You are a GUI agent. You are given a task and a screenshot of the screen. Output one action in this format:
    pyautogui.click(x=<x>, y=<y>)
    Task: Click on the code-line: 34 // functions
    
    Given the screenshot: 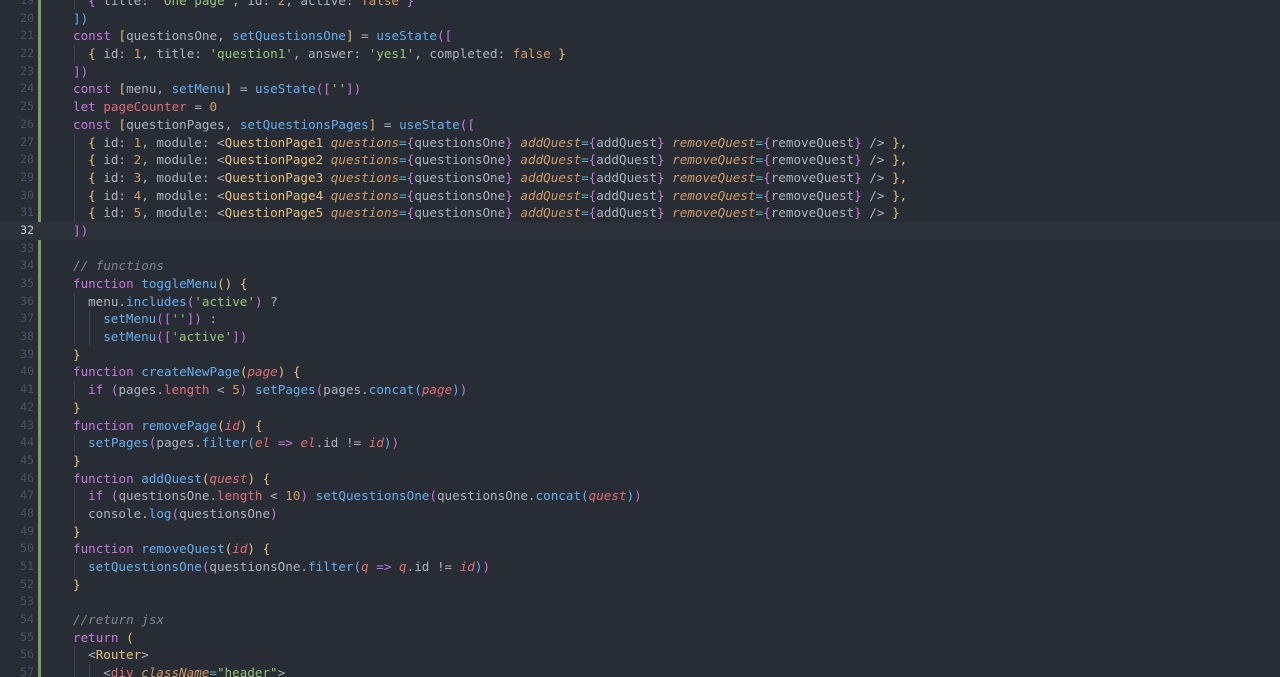 What is the action you would take?
    pyautogui.click(x=640, y=266)
    